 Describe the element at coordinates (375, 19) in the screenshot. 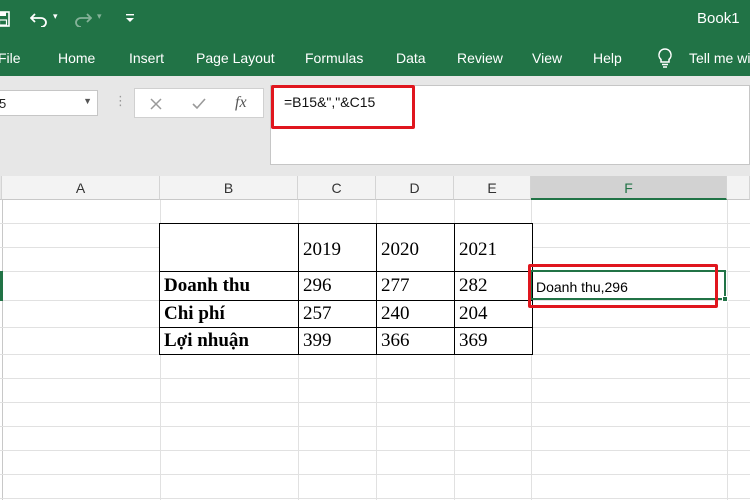

I see `title-bar: ▾ ▾ Book1` at that location.